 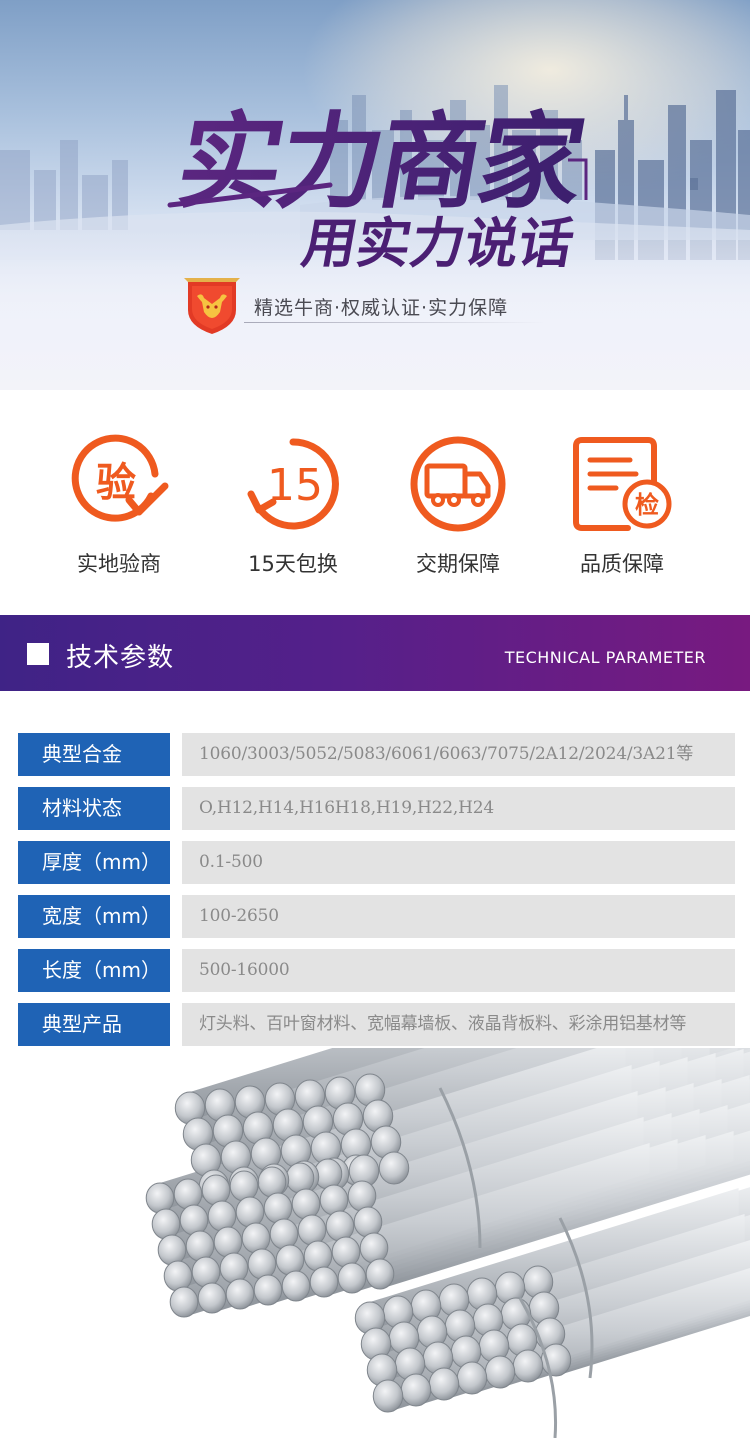 I want to click on spec-row: 典型产品 灯头料、百叶窗材料、宽幅幕墙板、液晶背板料、彩涂用铝基材等, so click(x=376, y=1024).